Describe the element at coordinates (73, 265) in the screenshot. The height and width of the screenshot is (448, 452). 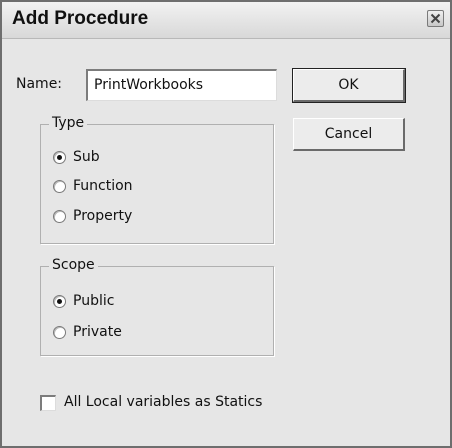
I see `scope-group-legend: Scope` at that location.